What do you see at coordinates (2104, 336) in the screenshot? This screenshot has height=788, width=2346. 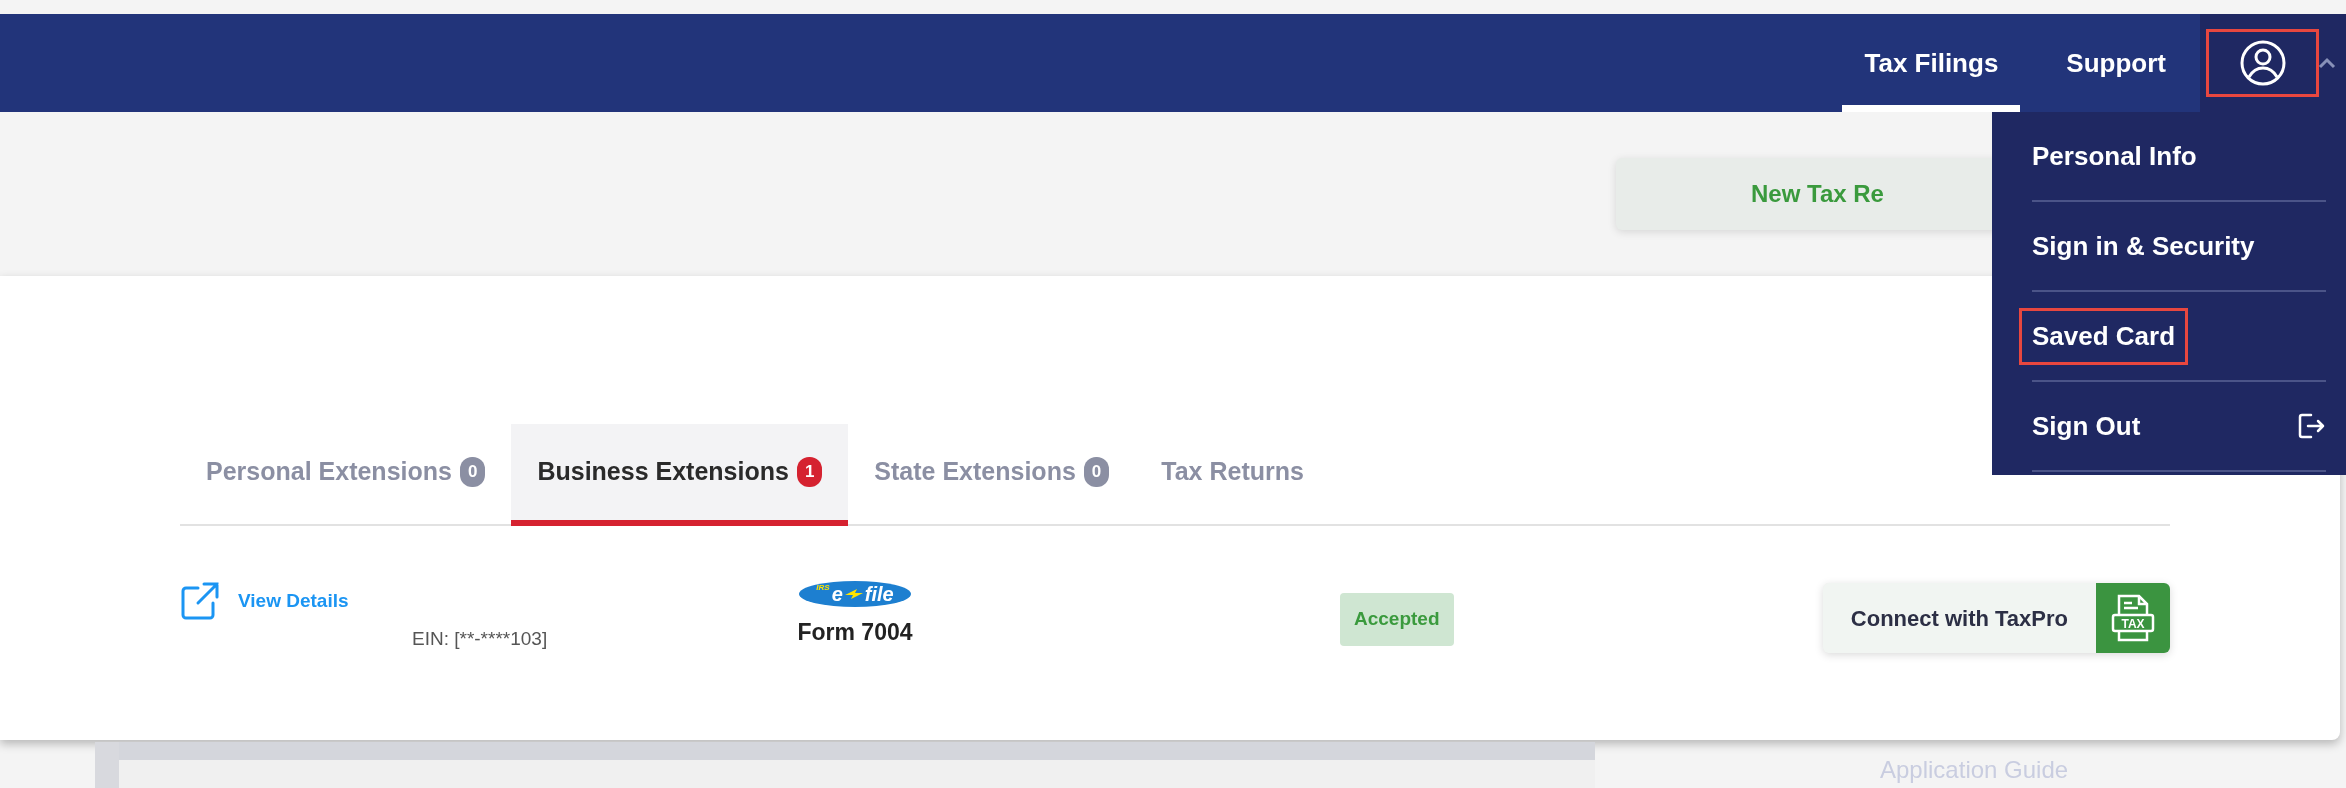 I see `menu-item: Saved Card` at bounding box center [2104, 336].